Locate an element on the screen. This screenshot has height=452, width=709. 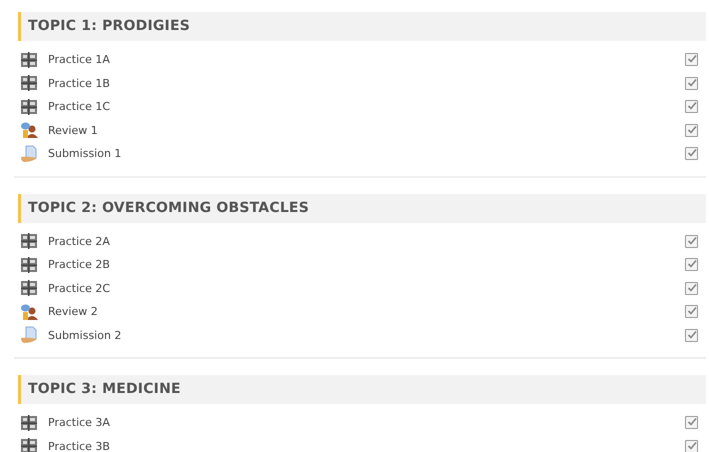
activity-link: Practice 2A is located at coordinates (79, 241).